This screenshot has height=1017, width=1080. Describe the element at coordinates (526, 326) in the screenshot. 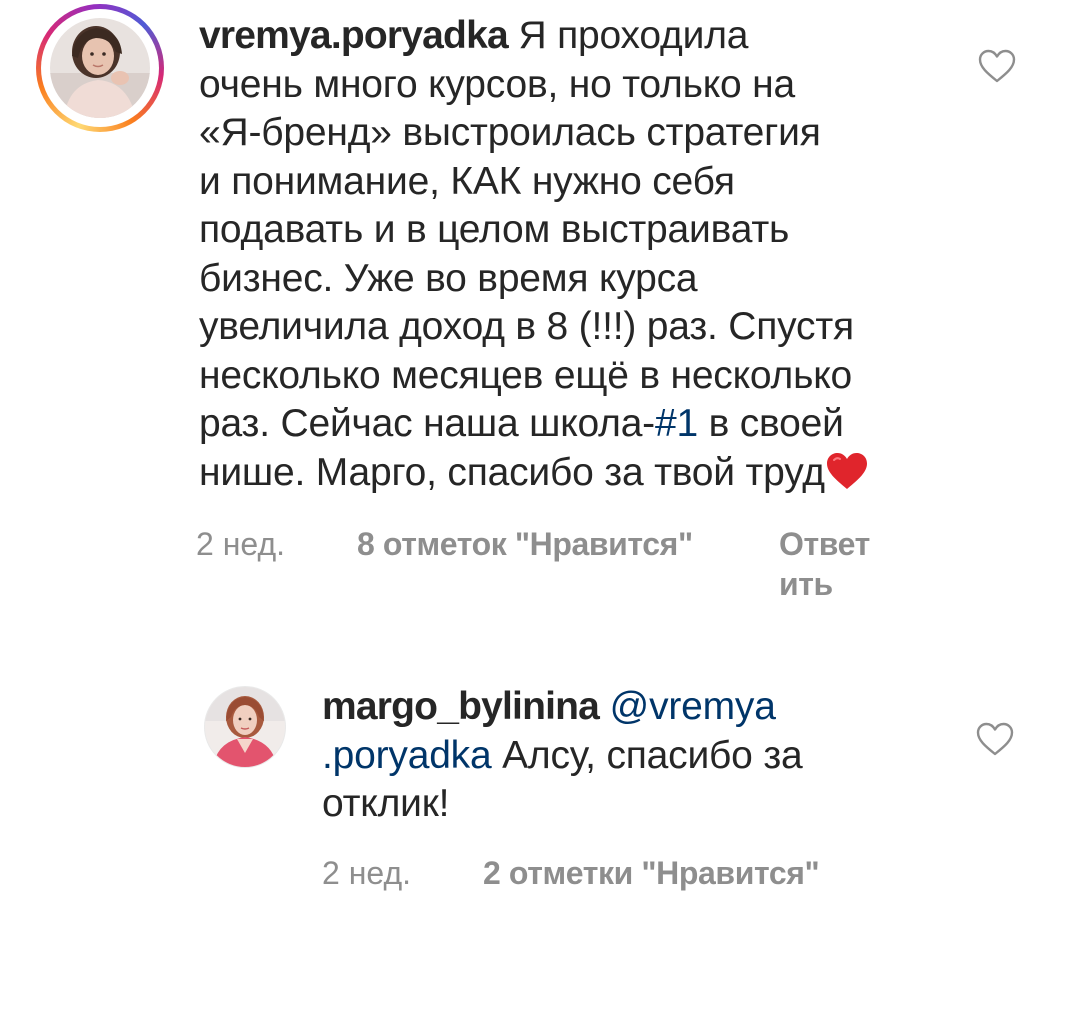

I see `comment-line: увеличила доход в 8 (!!!) раз. Спустя` at that location.